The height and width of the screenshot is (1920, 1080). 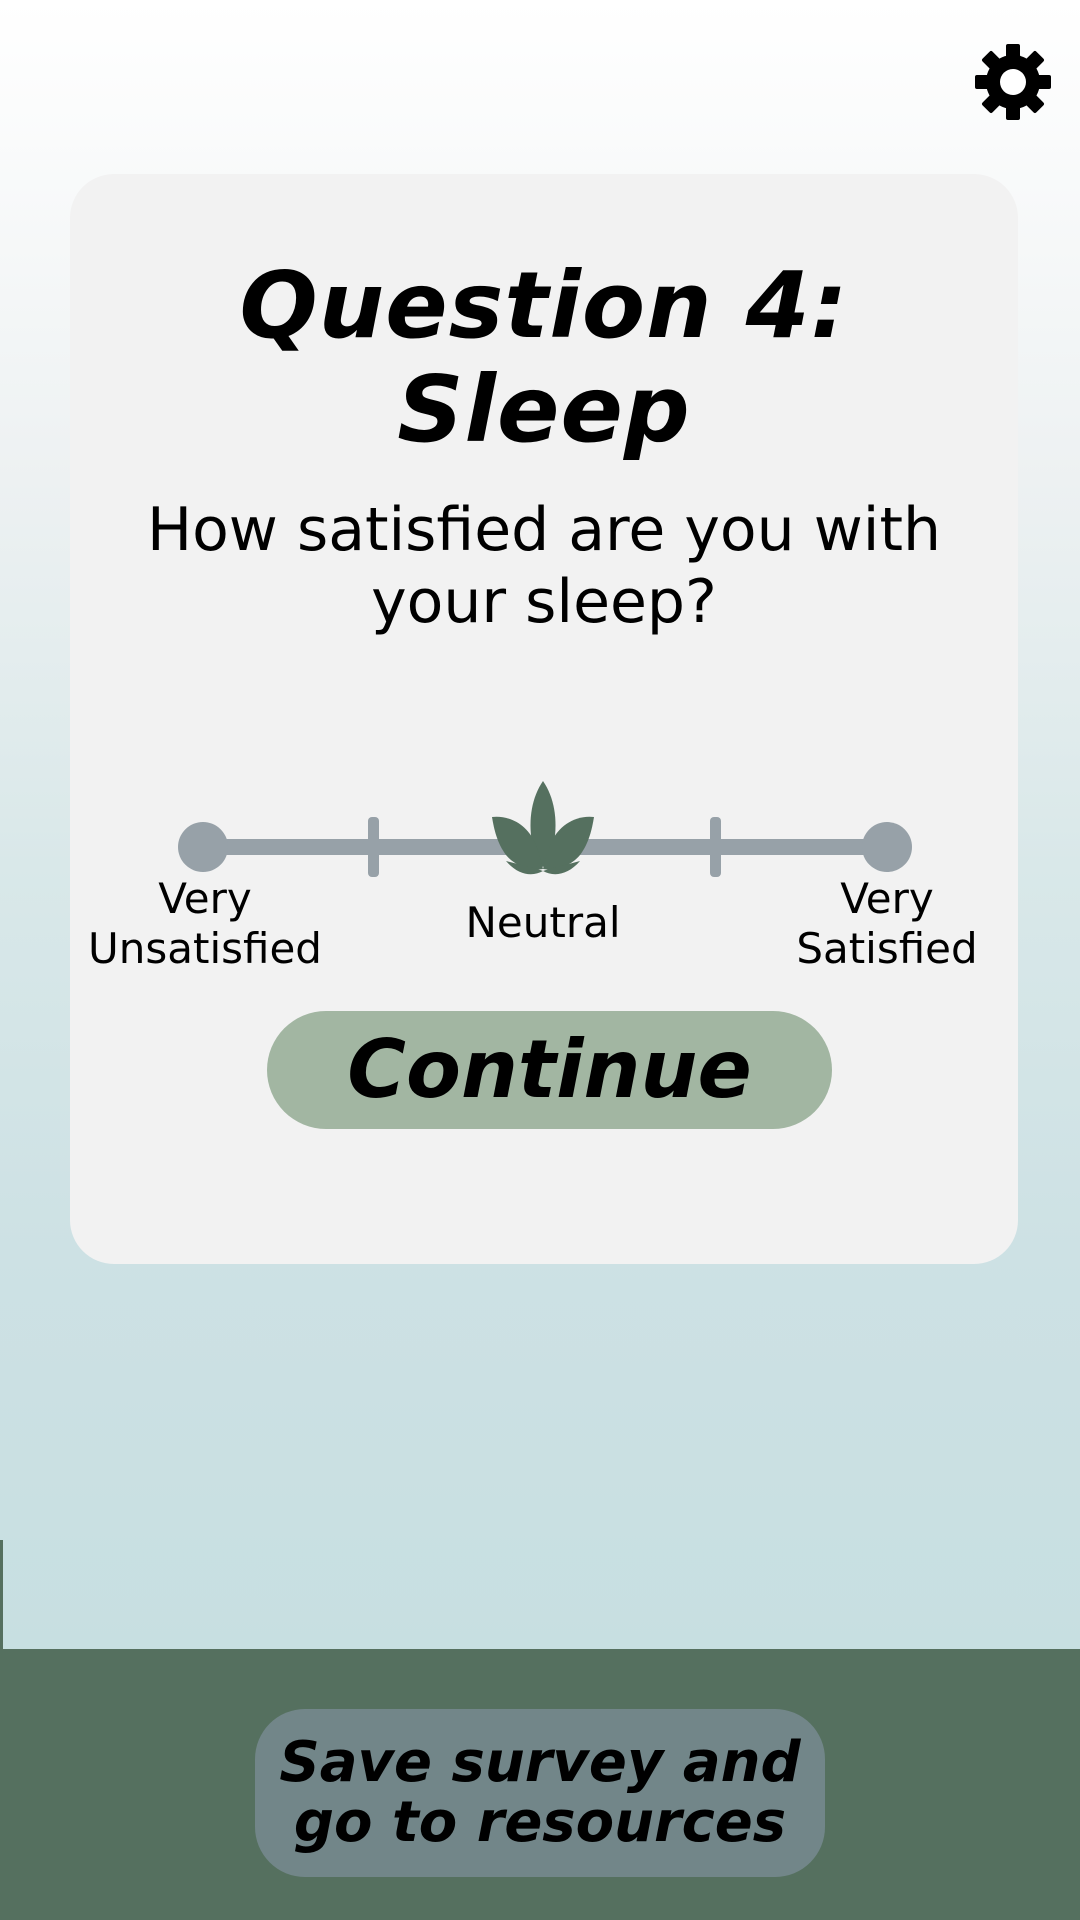 I want to click on satisfaction-scale: Very Unsatisfied Neutral Very Satisfied, so click(x=544, y=863).